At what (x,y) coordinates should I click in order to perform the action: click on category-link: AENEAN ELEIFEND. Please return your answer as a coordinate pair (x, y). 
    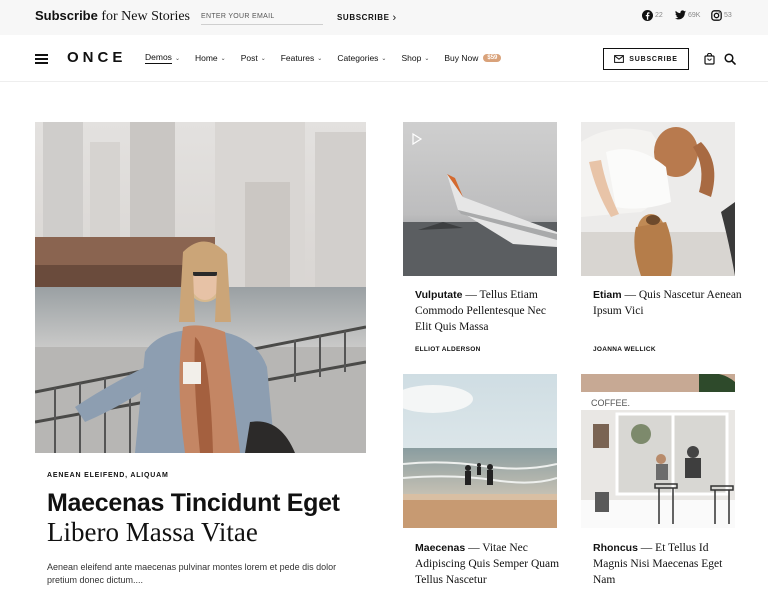
    Looking at the image, I should click on (86, 475).